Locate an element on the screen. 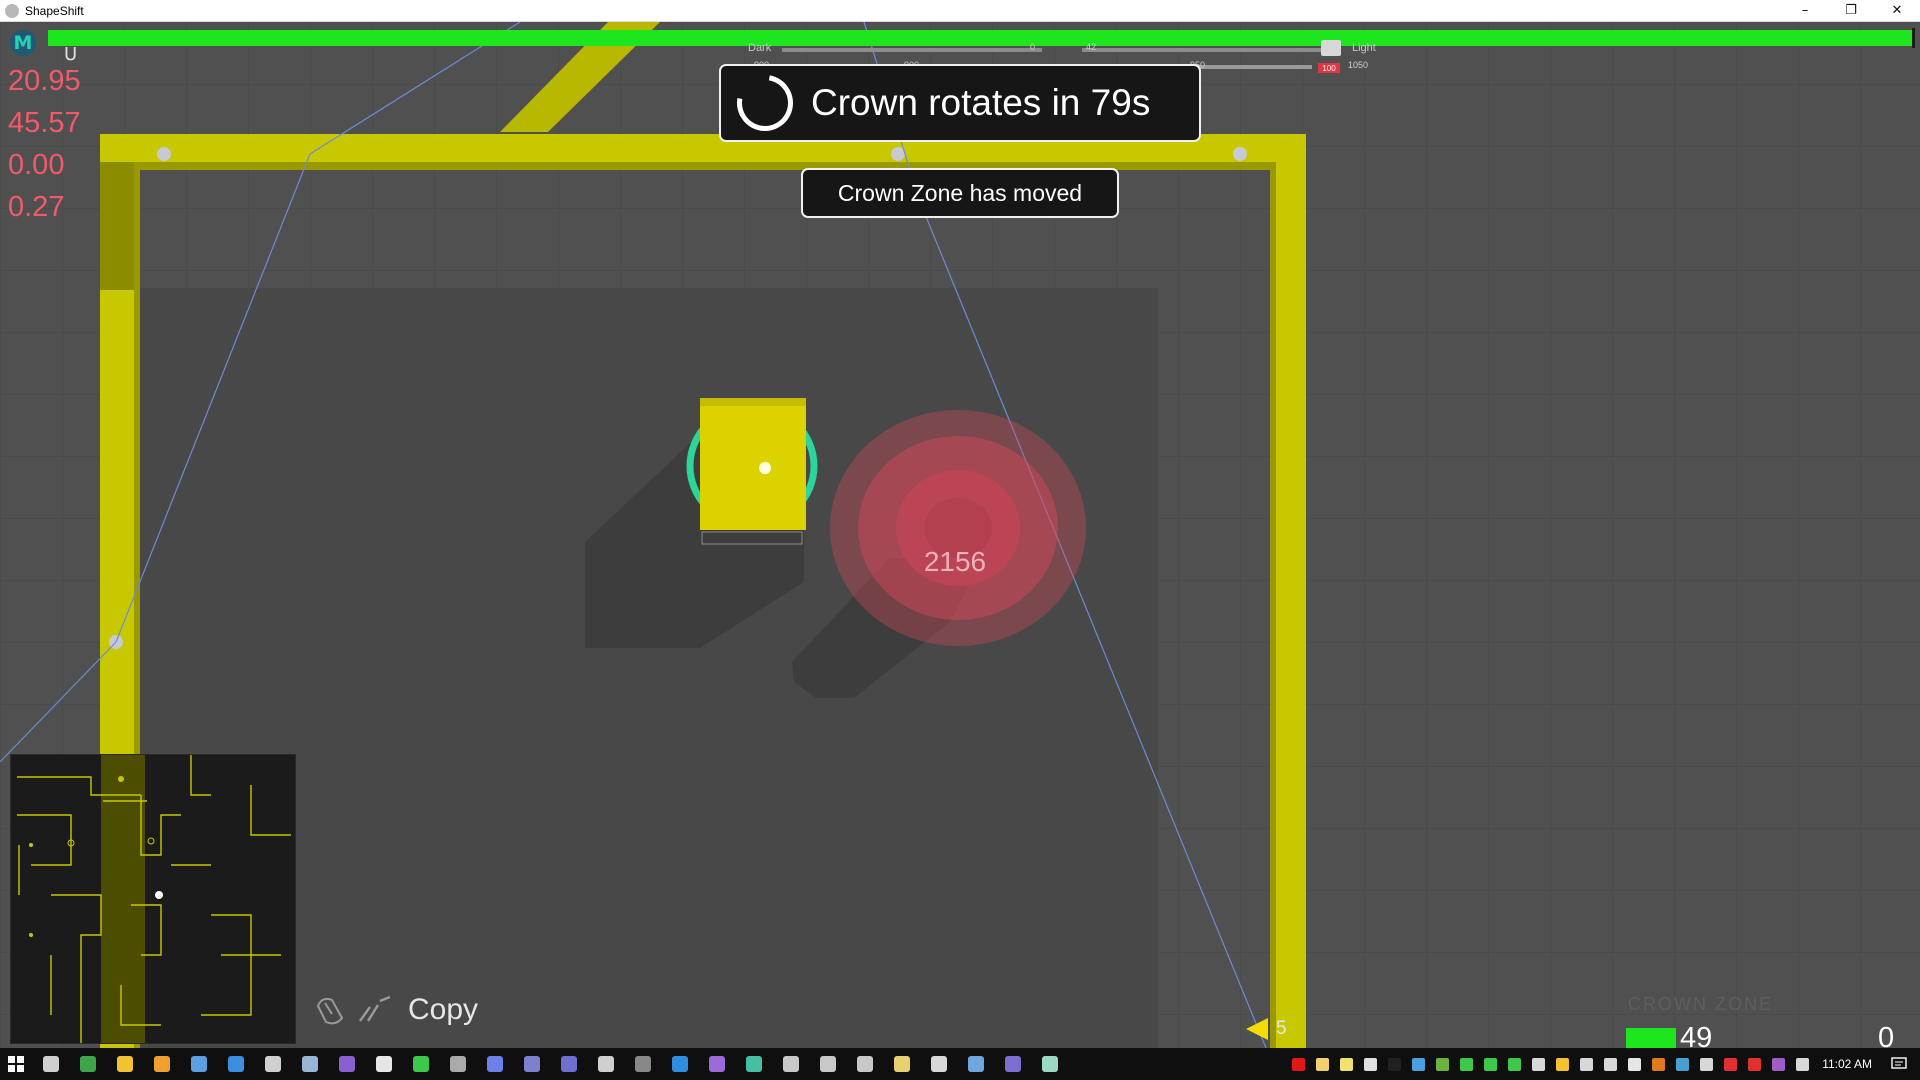 The height and width of the screenshot is (1080, 1920). display-icon-glyph is located at coordinates (864, 1064).